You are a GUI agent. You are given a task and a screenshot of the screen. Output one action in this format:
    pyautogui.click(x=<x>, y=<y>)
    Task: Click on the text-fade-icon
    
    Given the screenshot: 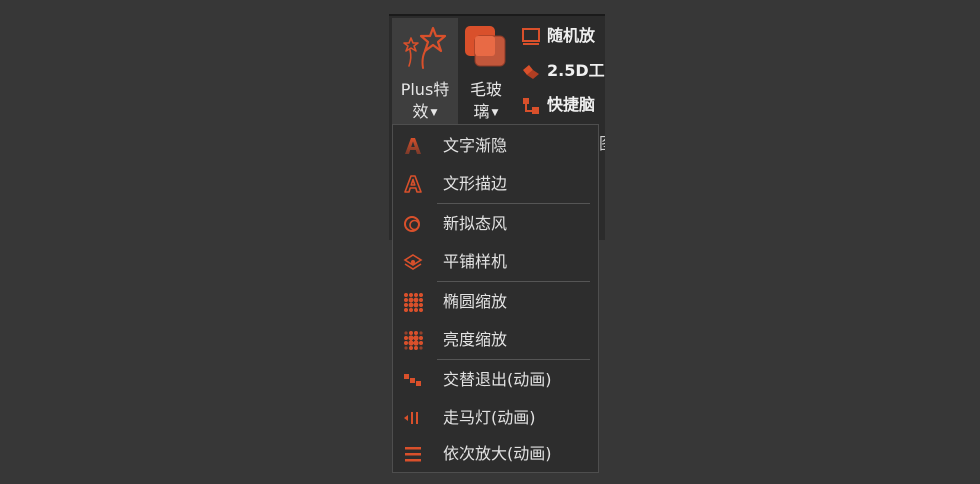 What is the action you would take?
    pyautogui.click(x=413, y=146)
    